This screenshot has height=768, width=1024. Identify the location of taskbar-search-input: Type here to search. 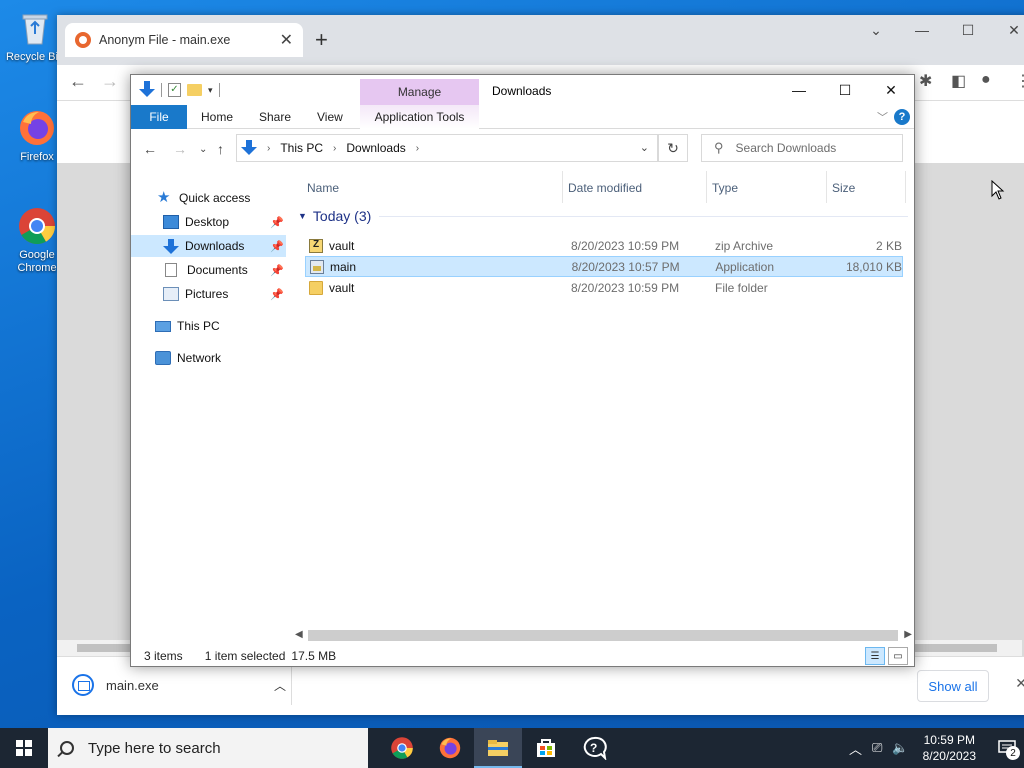
(208, 748).